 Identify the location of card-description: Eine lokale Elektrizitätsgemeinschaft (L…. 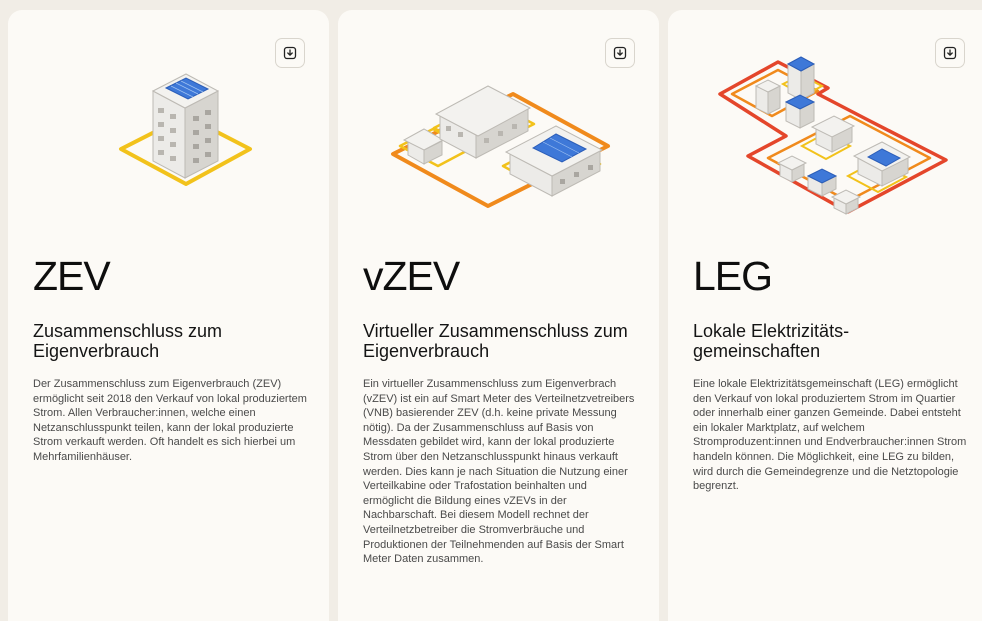
(830, 435).